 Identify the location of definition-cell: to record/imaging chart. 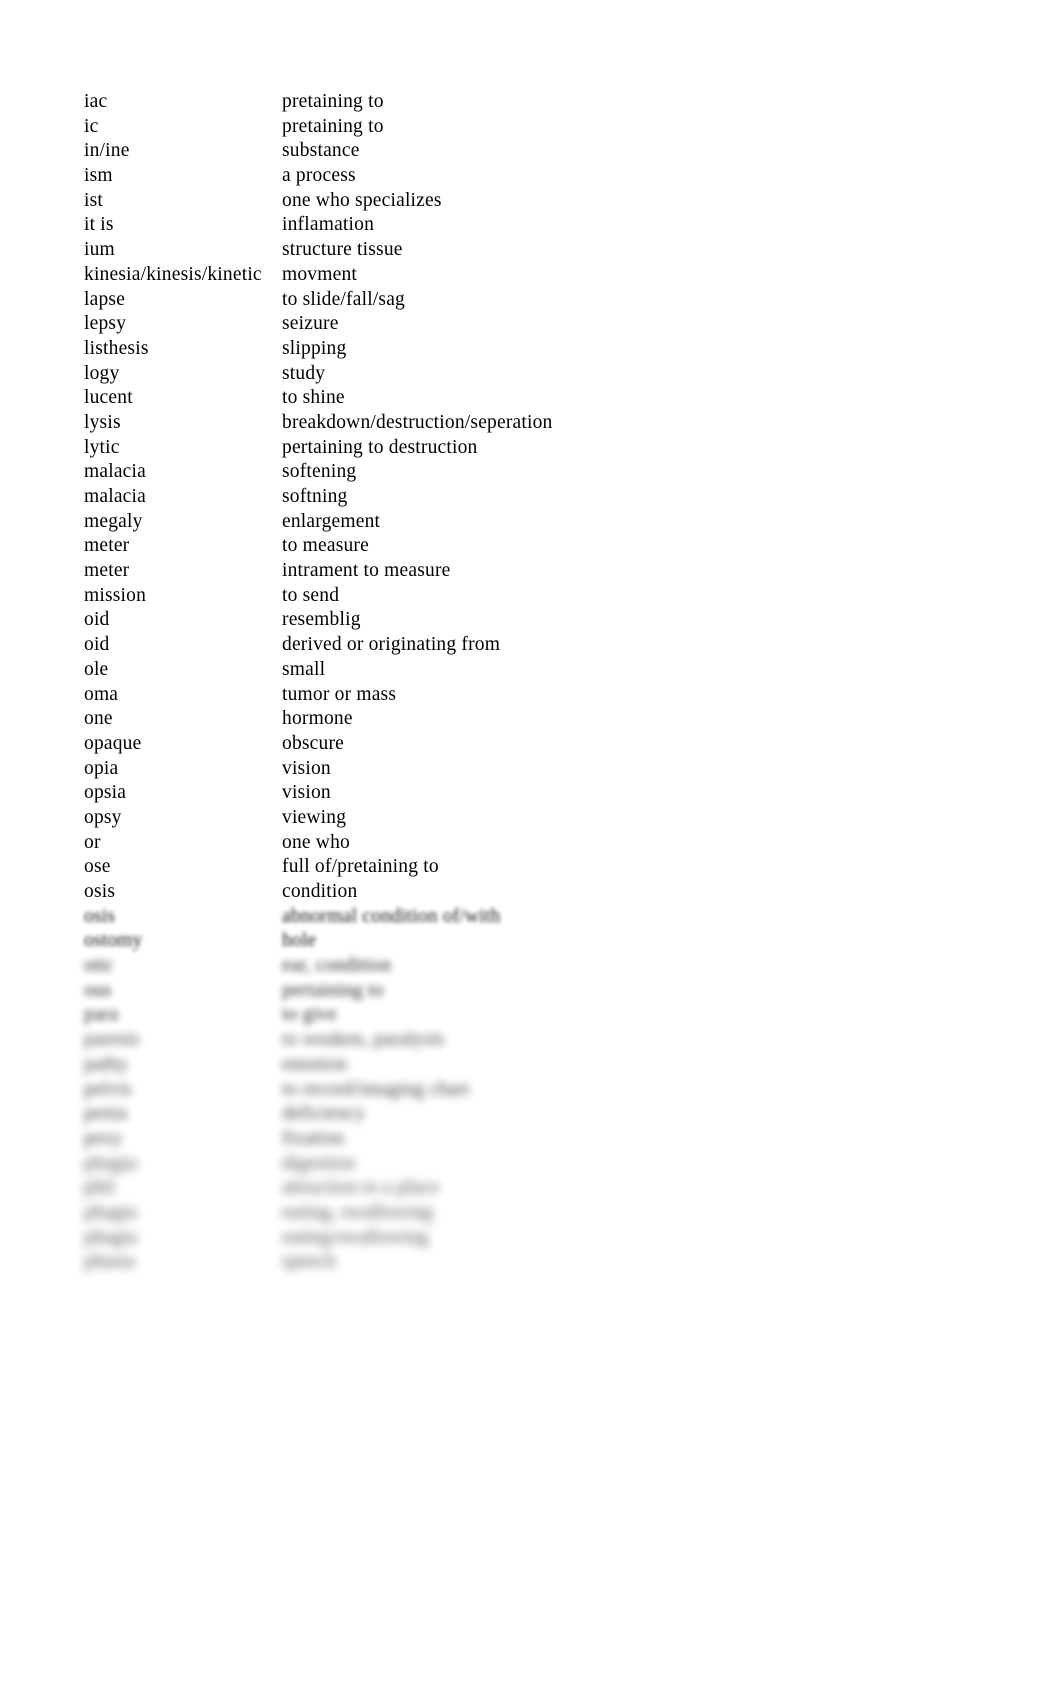
(376, 1089).